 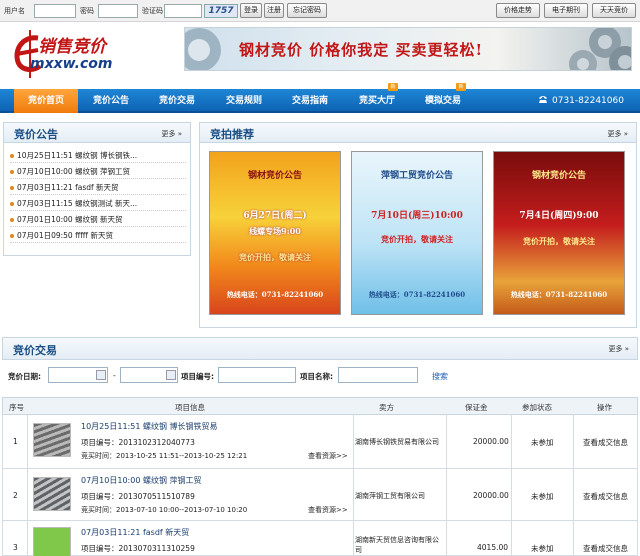 I want to click on bid-date-label: 竞价日期:, so click(x=24, y=376).